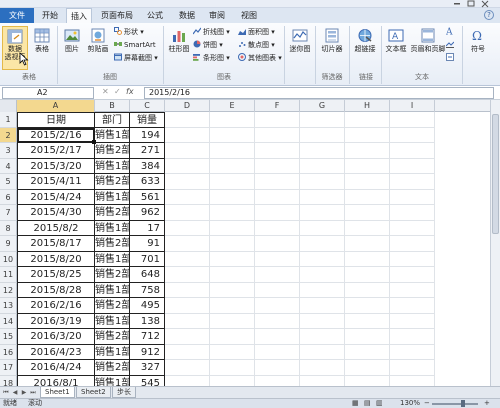 This screenshot has height=408, width=500. I want to click on sales-cell: 327, so click(147, 368).